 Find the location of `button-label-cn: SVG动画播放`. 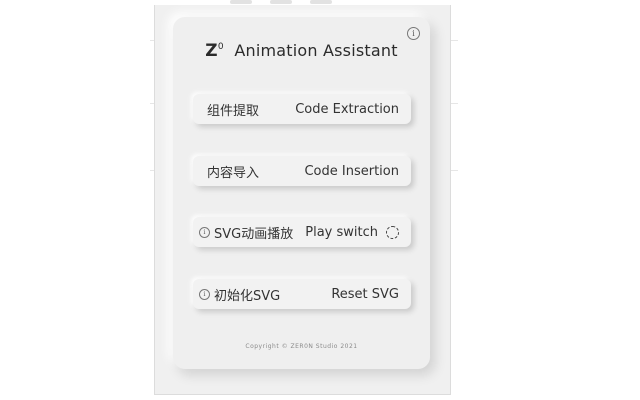

button-label-cn: SVG动画播放 is located at coordinates (254, 234).